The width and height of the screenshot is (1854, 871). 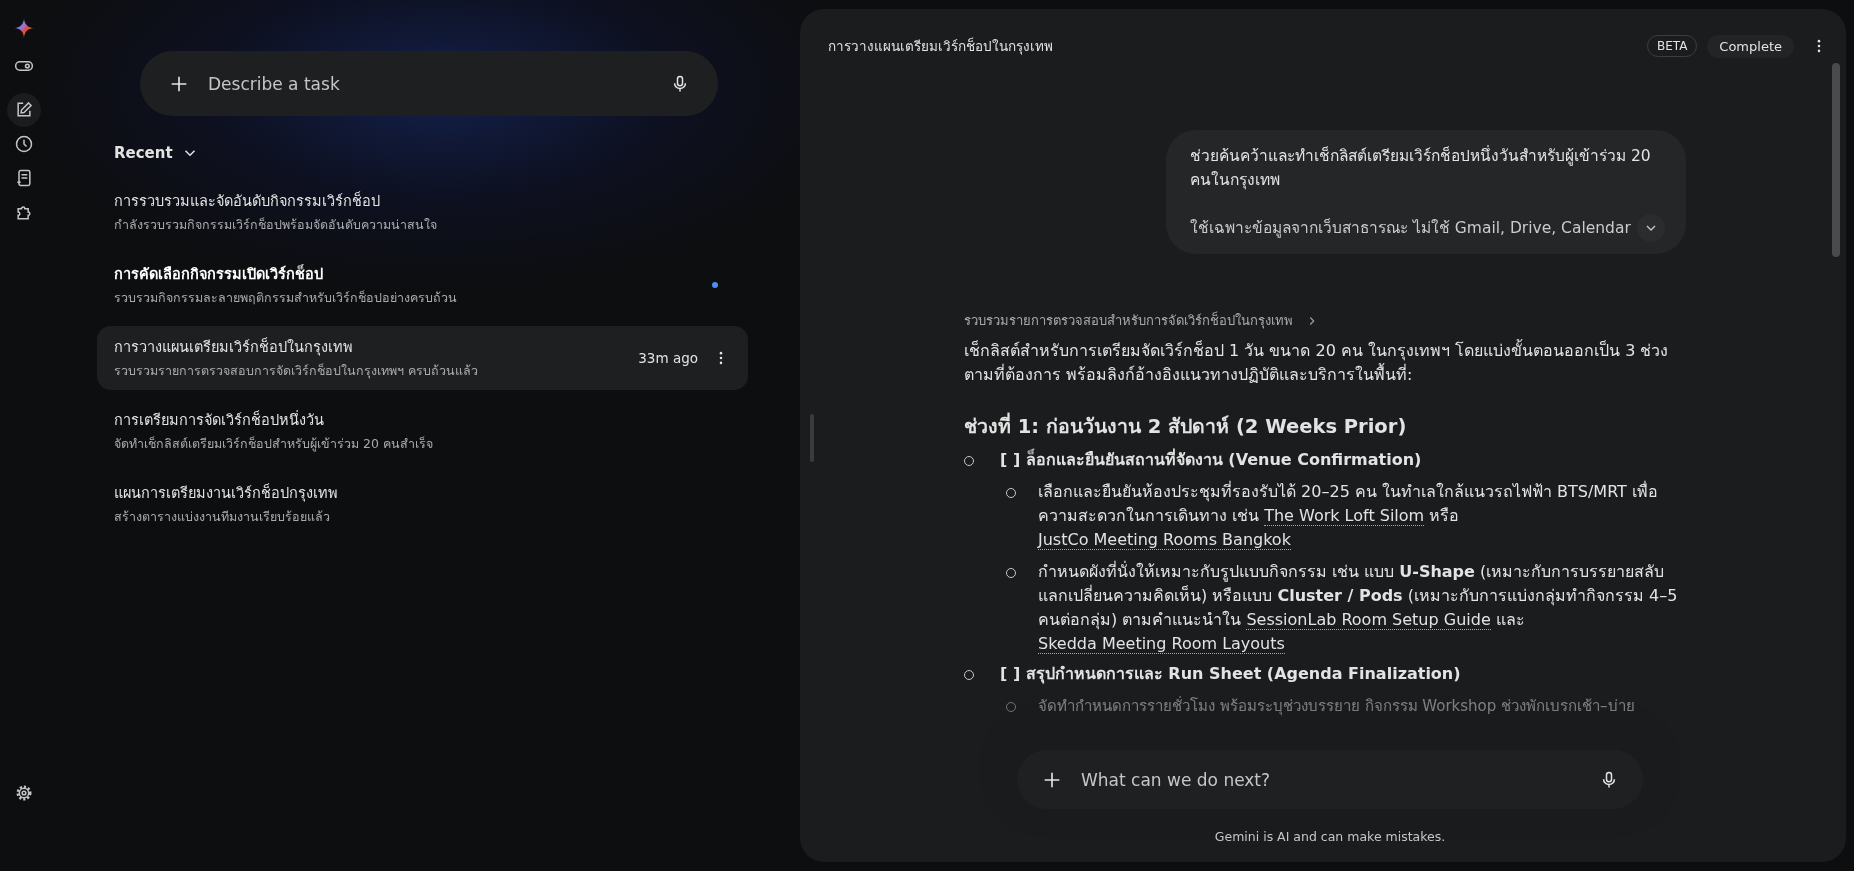 I want to click on edit-icon, so click(x=24, y=110).